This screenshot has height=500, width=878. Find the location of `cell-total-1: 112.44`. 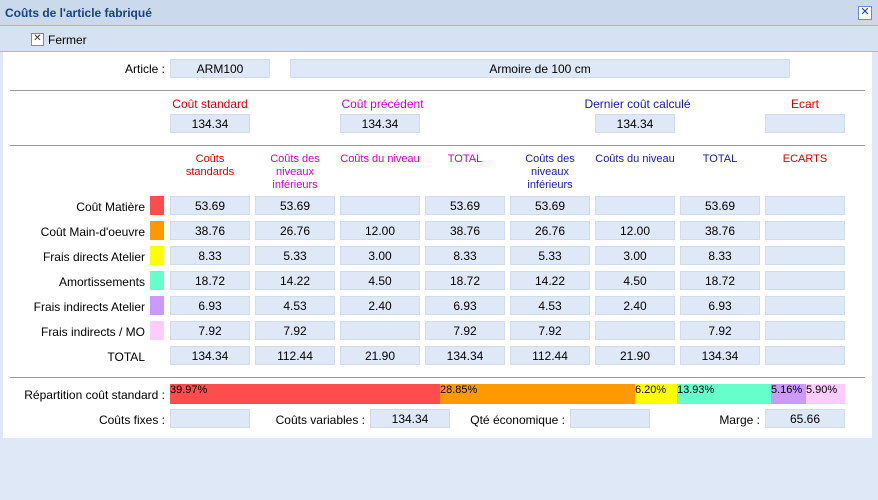

cell-total-1: 112.44 is located at coordinates (295, 355).